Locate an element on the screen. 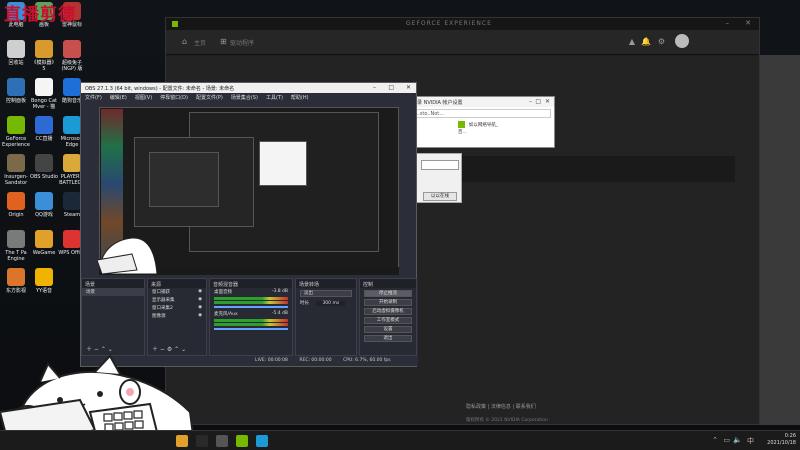  clock-time: 0:26 is located at coordinates (790, 436).